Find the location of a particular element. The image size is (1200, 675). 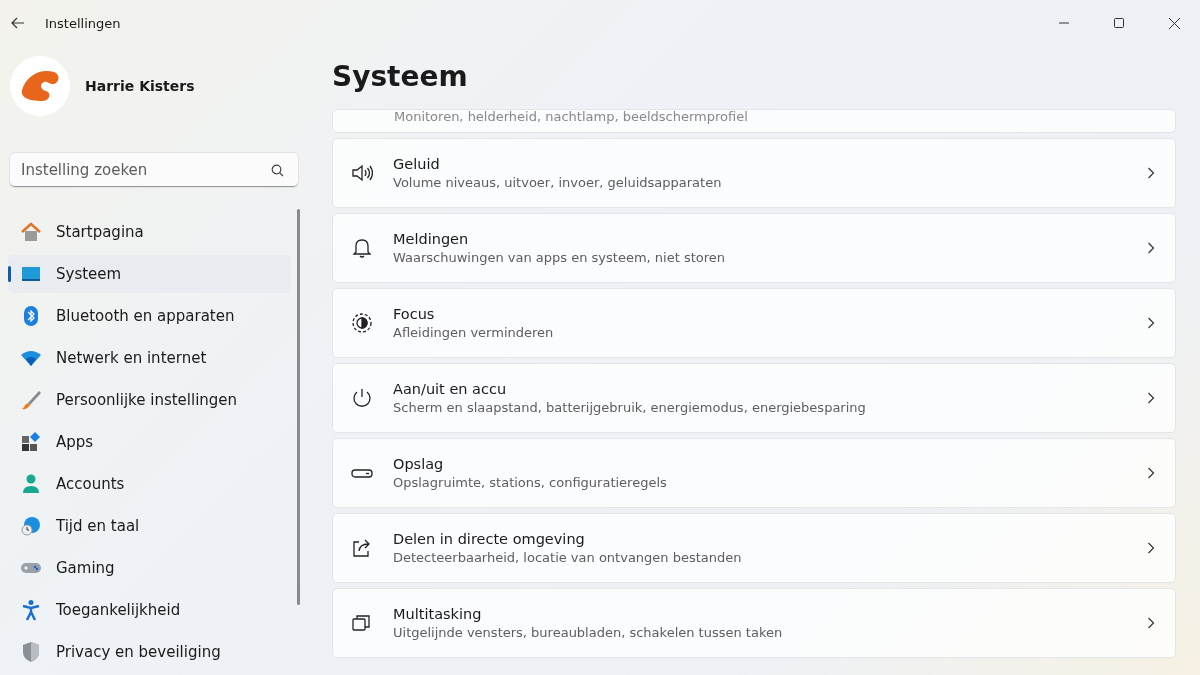

card-subtitle: Afleidingen verminderen is located at coordinates (474, 332).